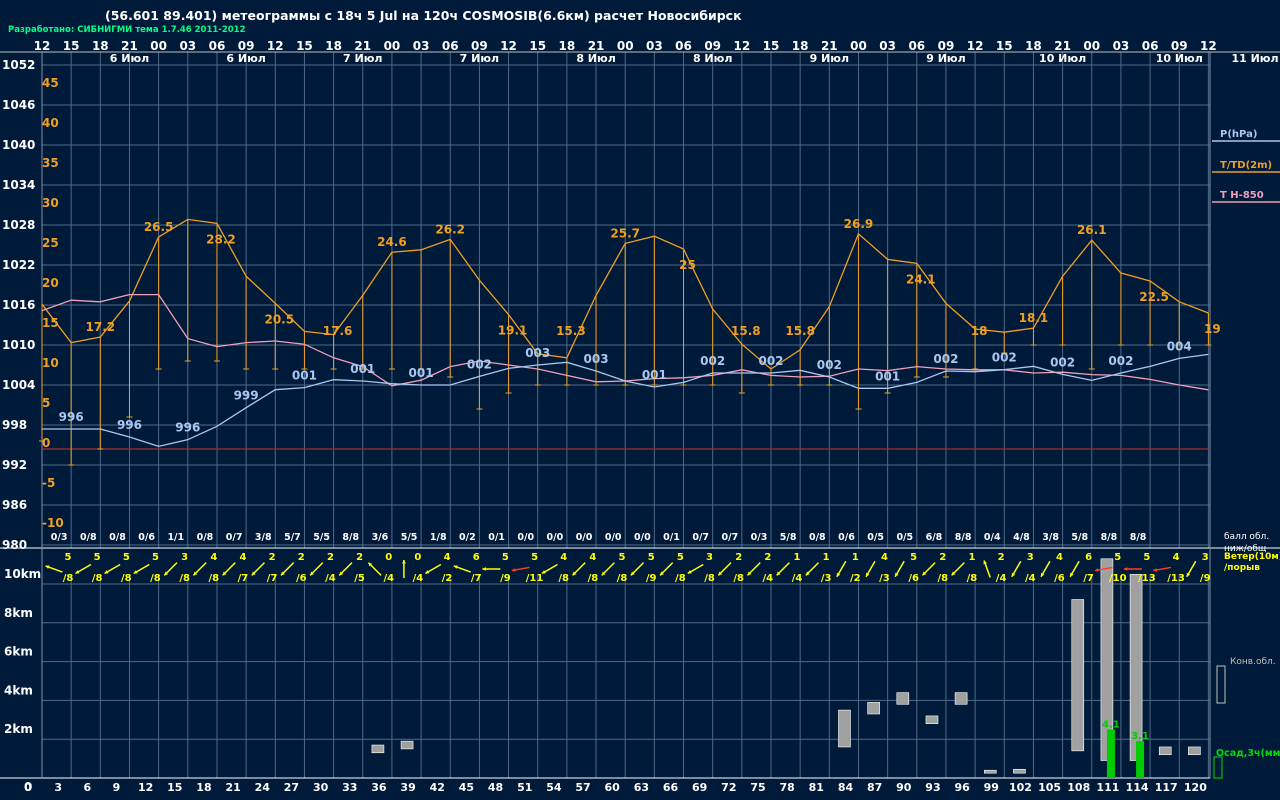 The height and width of the screenshot is (800, 1280). Describe the element at coordinates (625, 233) in the screenshot. I see `temp-value-label: 25.7` at that location.